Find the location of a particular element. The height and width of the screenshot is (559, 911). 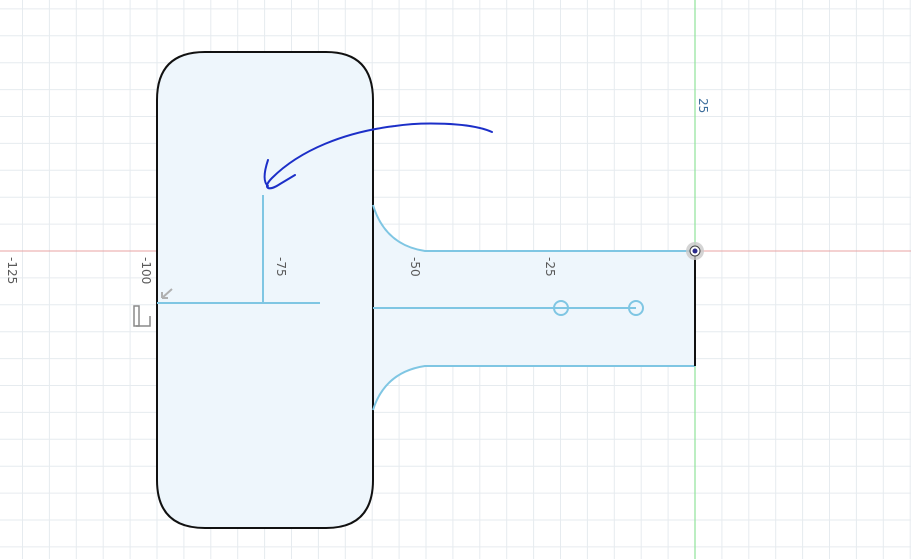

constraint-marker-icon is located at coordinates (142, 316).